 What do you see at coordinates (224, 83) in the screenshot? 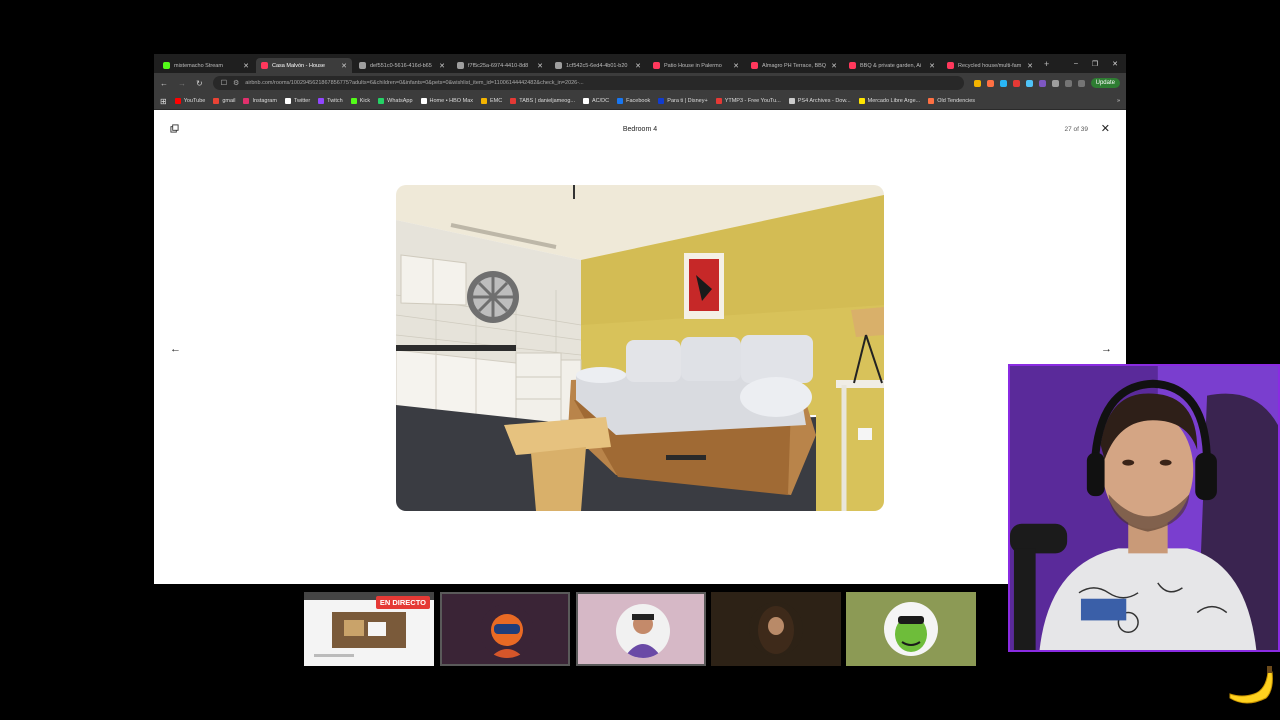
I see `bookmark-star-icon: ☐` at bounding box center [224, 83].